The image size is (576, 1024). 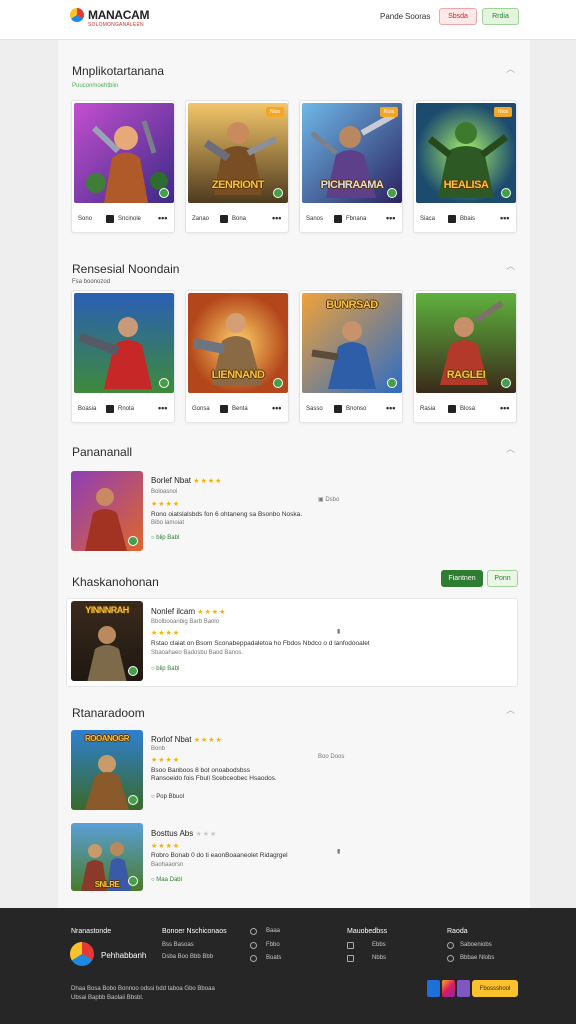 I want to click on footer-brand-name: Pehhabbanh, so click(x=124, y=955).